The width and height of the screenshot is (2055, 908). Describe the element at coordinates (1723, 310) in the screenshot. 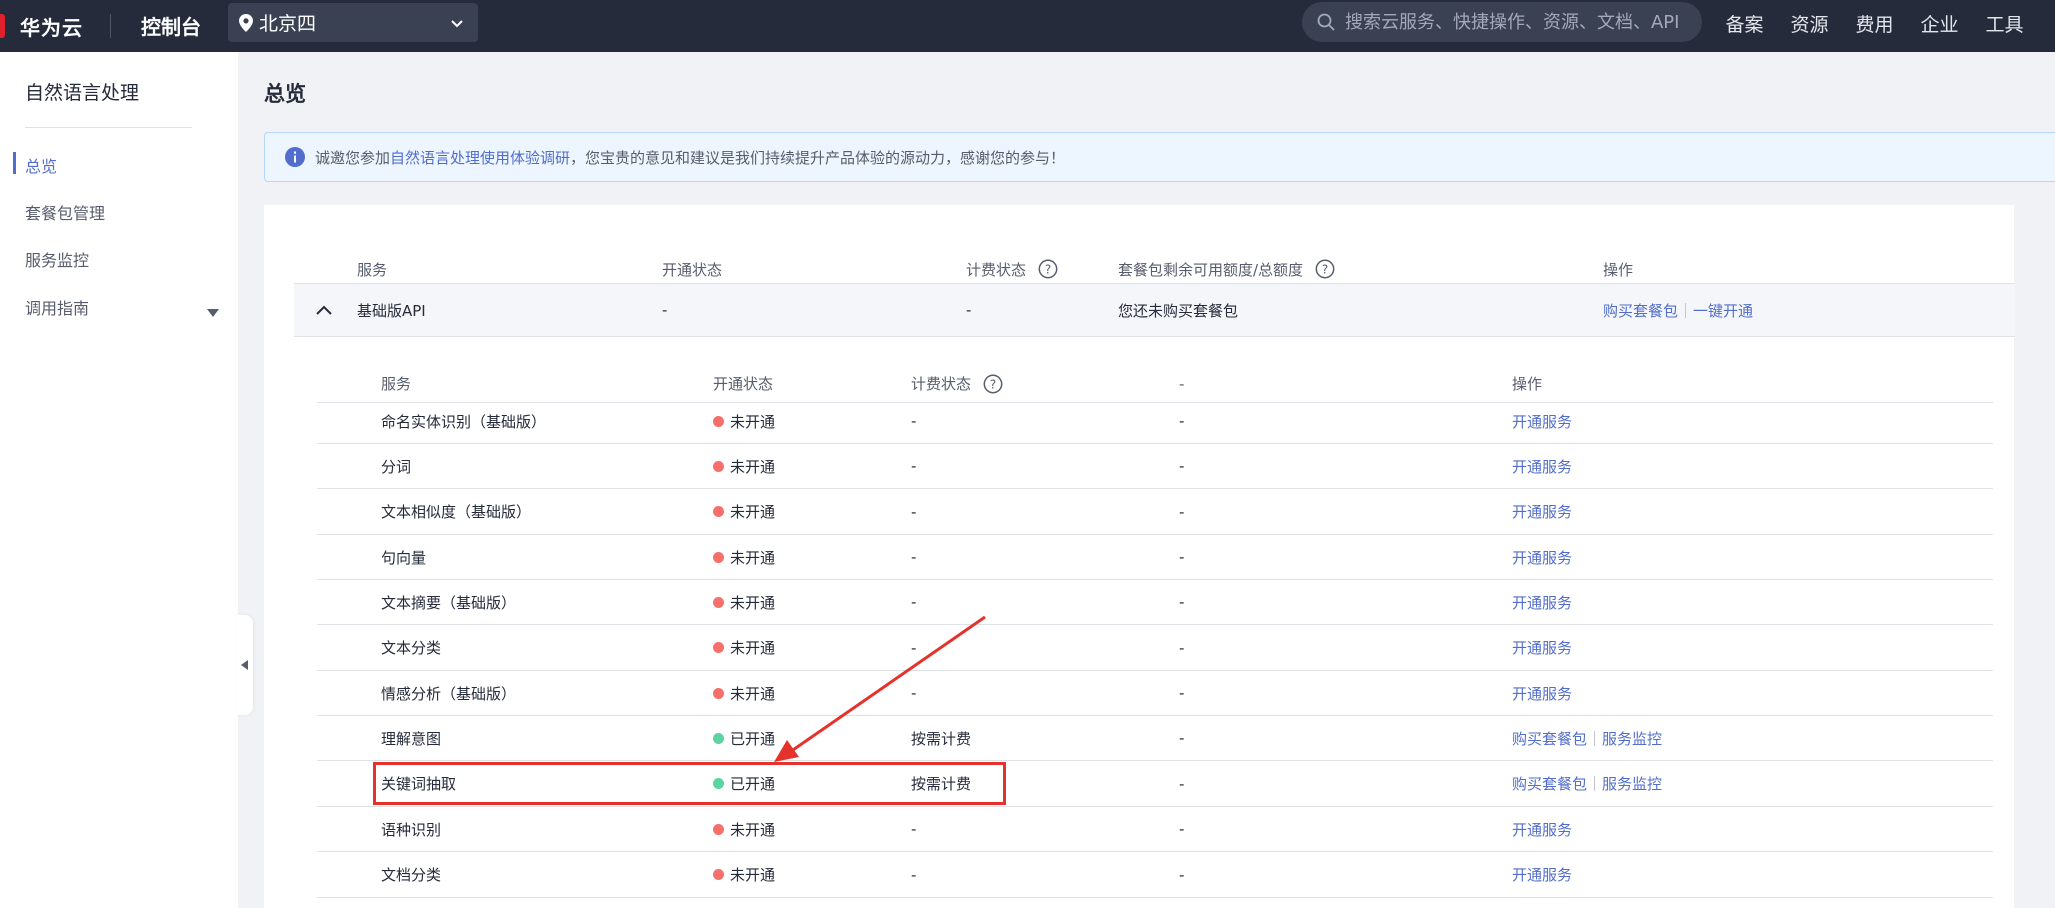

I see `one-click-enable-link: 一键开通` at that location.